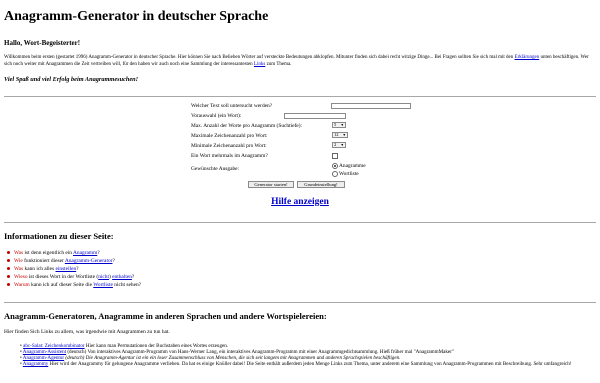 The image size is (600, 383). What do you see at coordinates (229, 156) in the screenshot?
I see `repeat-label: Ein Wort mehrmals im Anagramm?` at bounding box center [229, 156].